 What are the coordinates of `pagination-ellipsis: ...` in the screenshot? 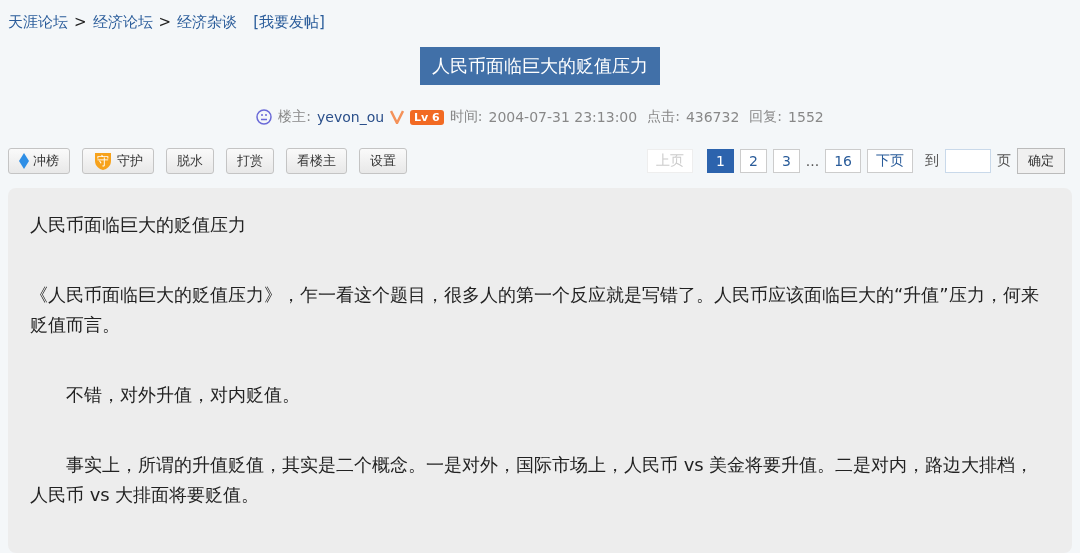 It's located at (812, 161).